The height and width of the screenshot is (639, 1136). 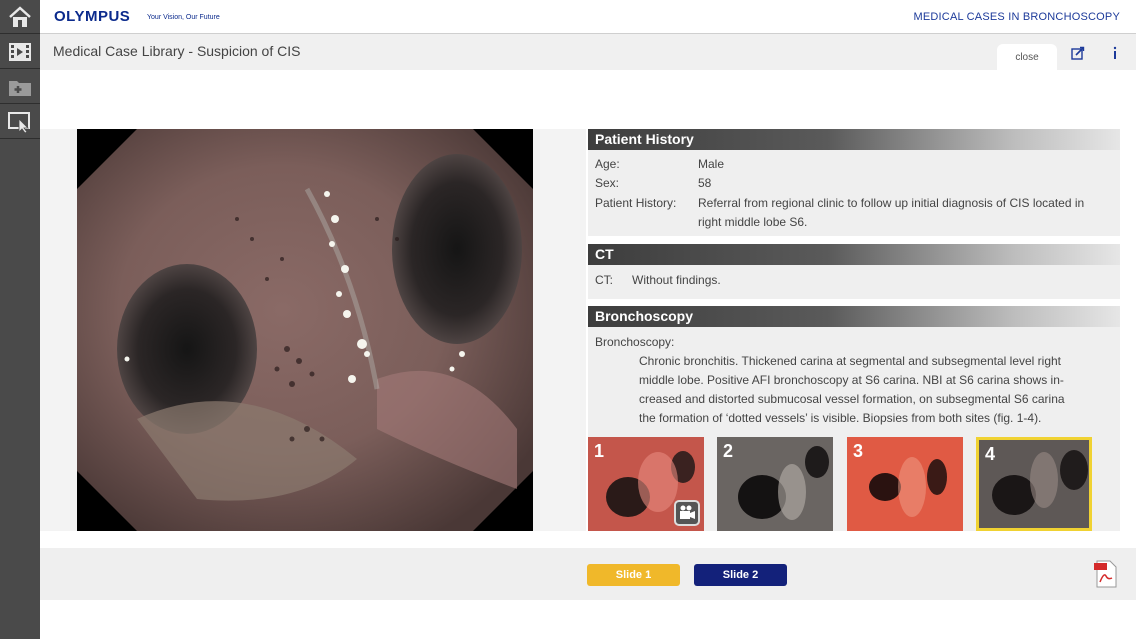 I want to click on presentation-button, so click(x=20, y=122).